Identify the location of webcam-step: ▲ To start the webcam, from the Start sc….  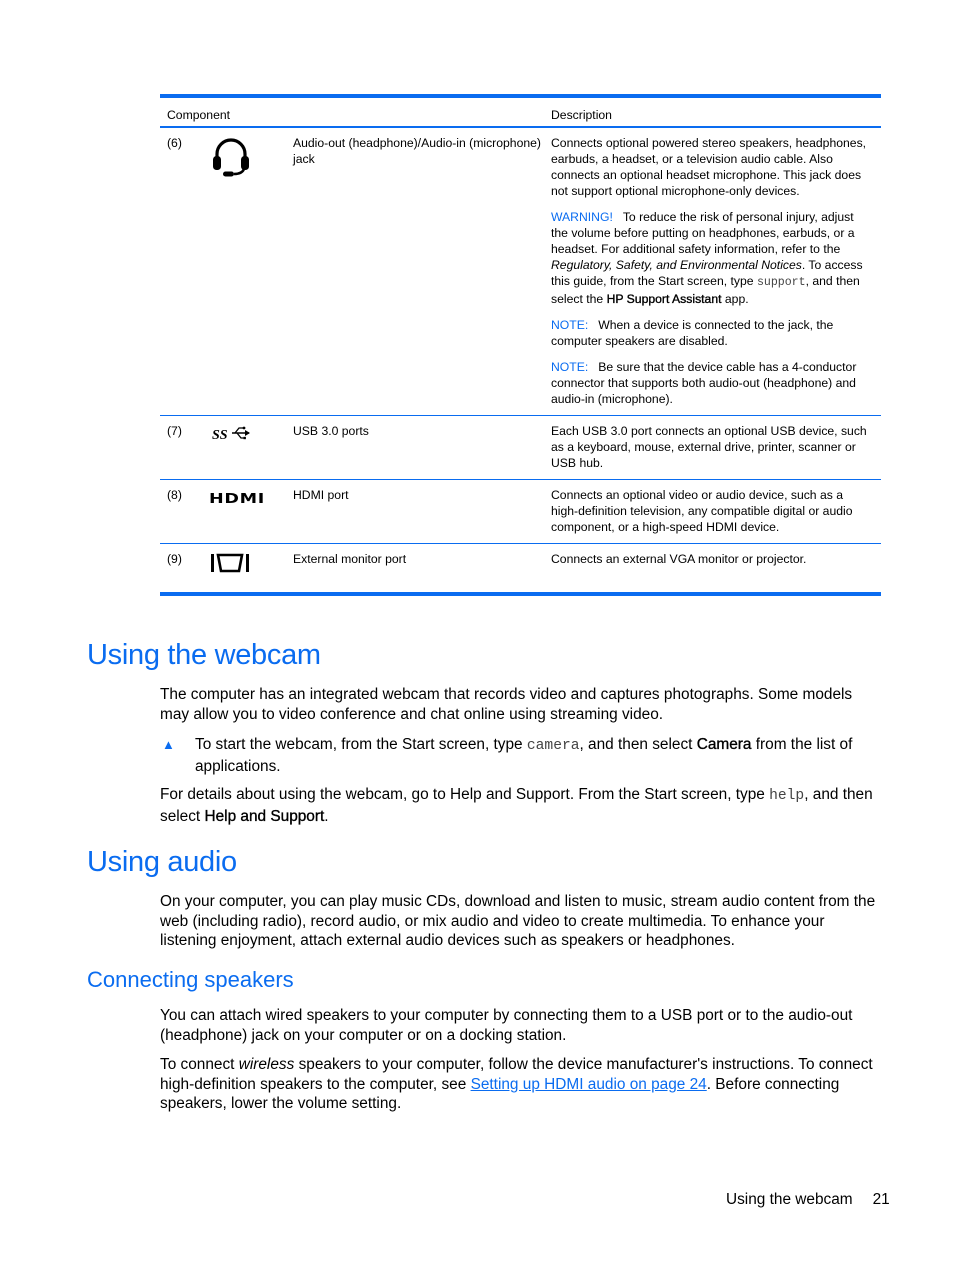
(522, 755).